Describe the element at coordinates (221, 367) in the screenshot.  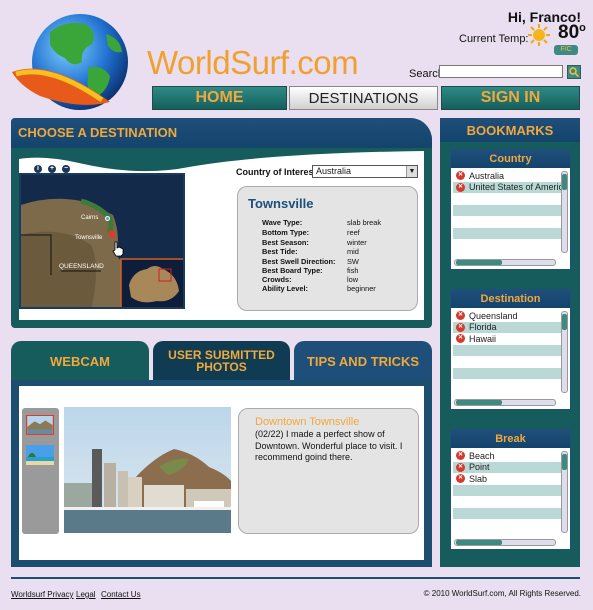
I see `tab-label-line2: PHOTOS` at that location.